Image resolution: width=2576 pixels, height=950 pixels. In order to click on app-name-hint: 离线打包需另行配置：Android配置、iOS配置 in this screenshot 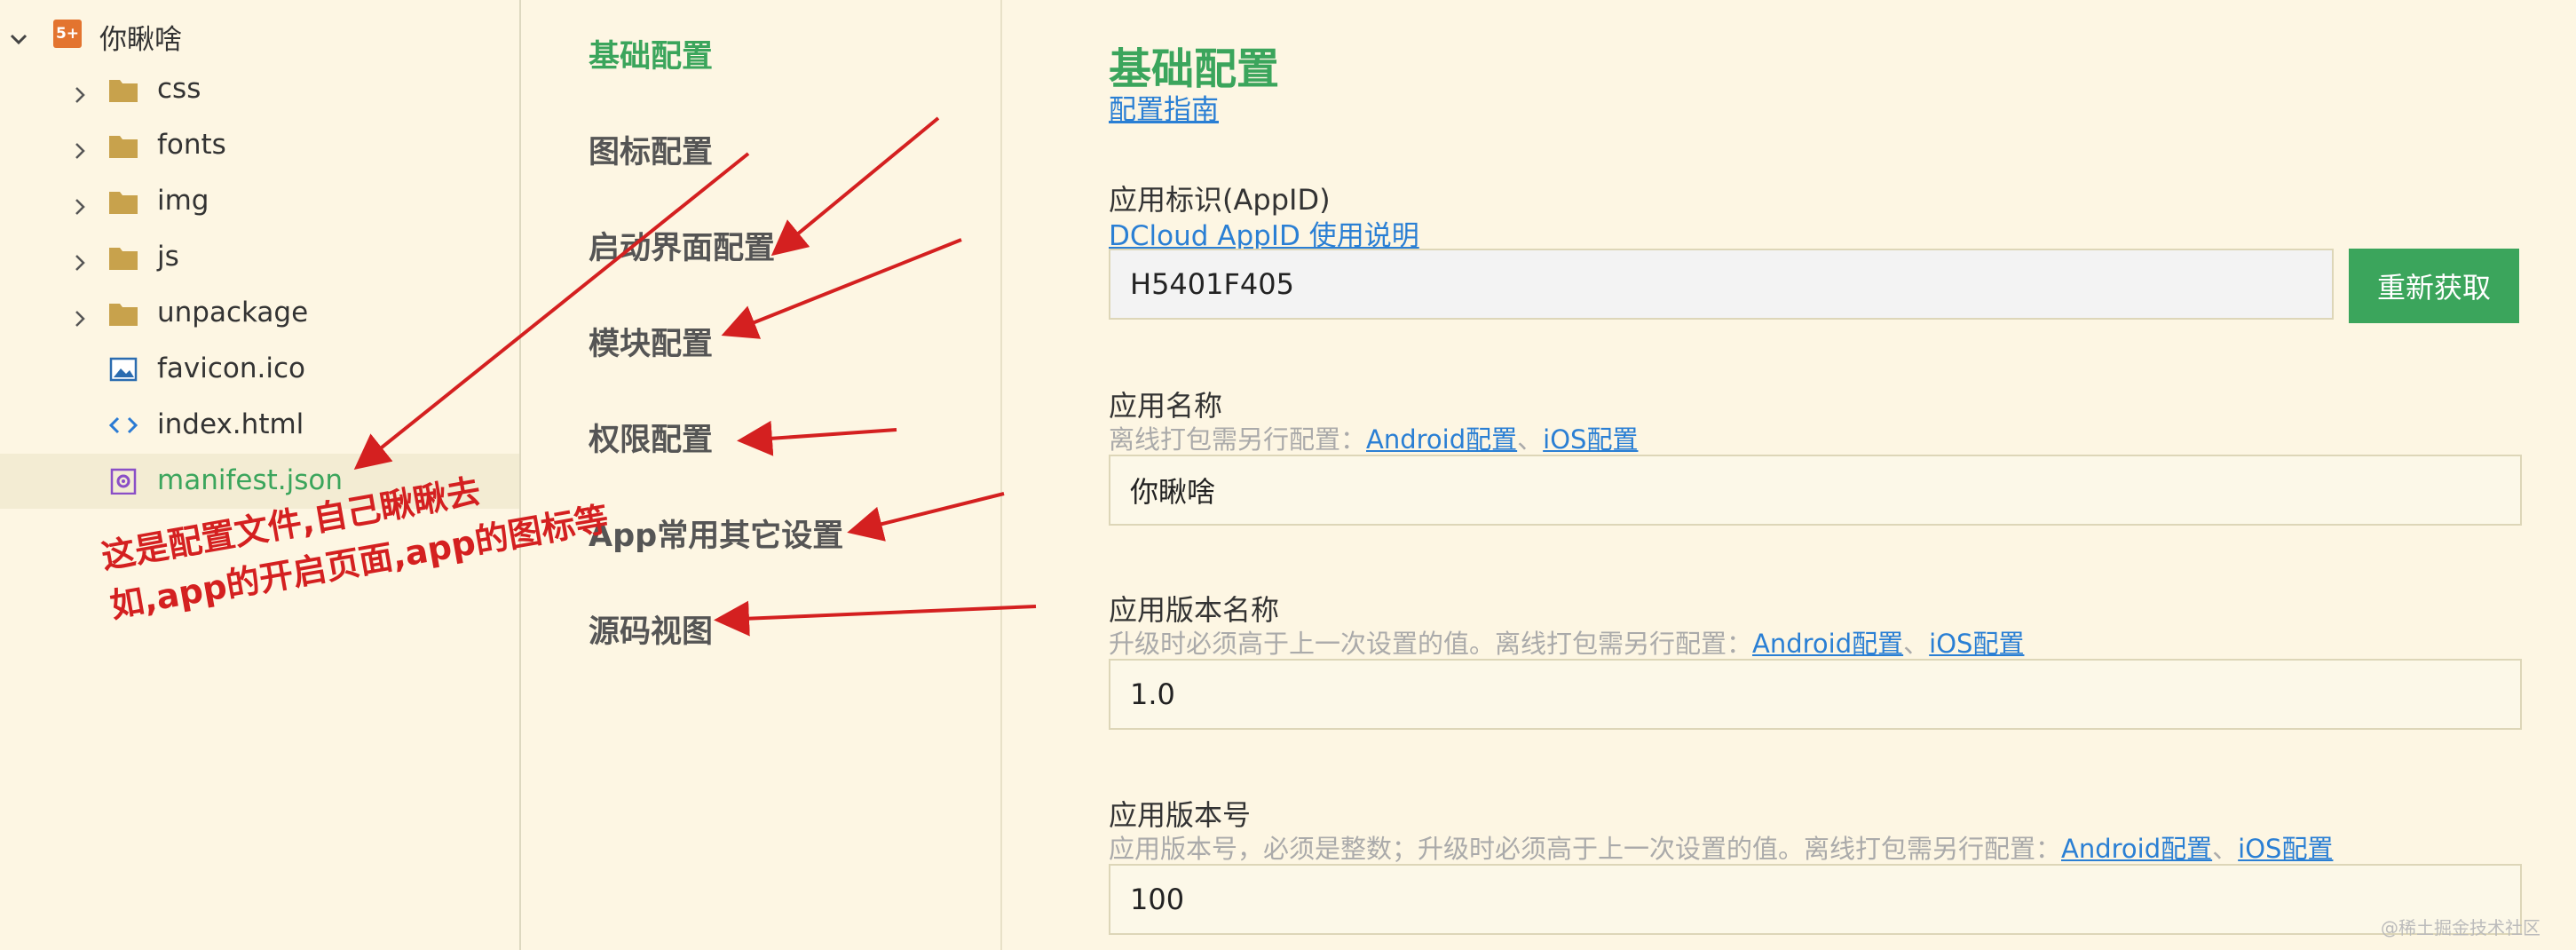, I will do `click(1373, 437)`.